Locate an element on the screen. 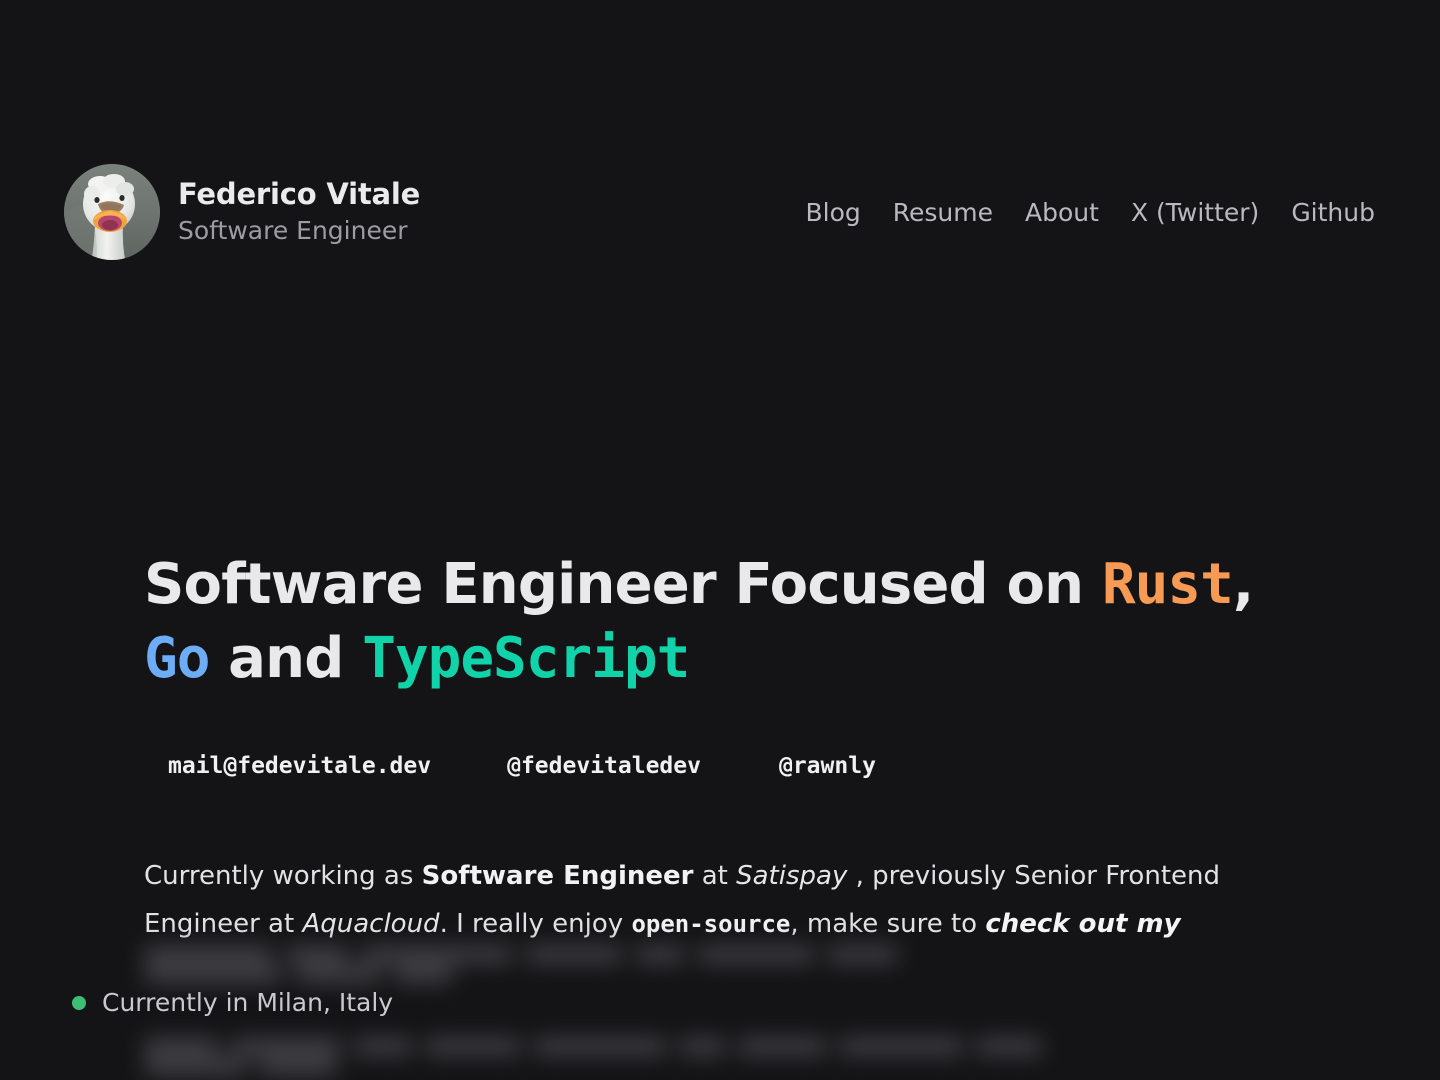 This screenshot has height=1080, width=1440. bio-company-satispay: Satispay is located at coordinates (792, 876).